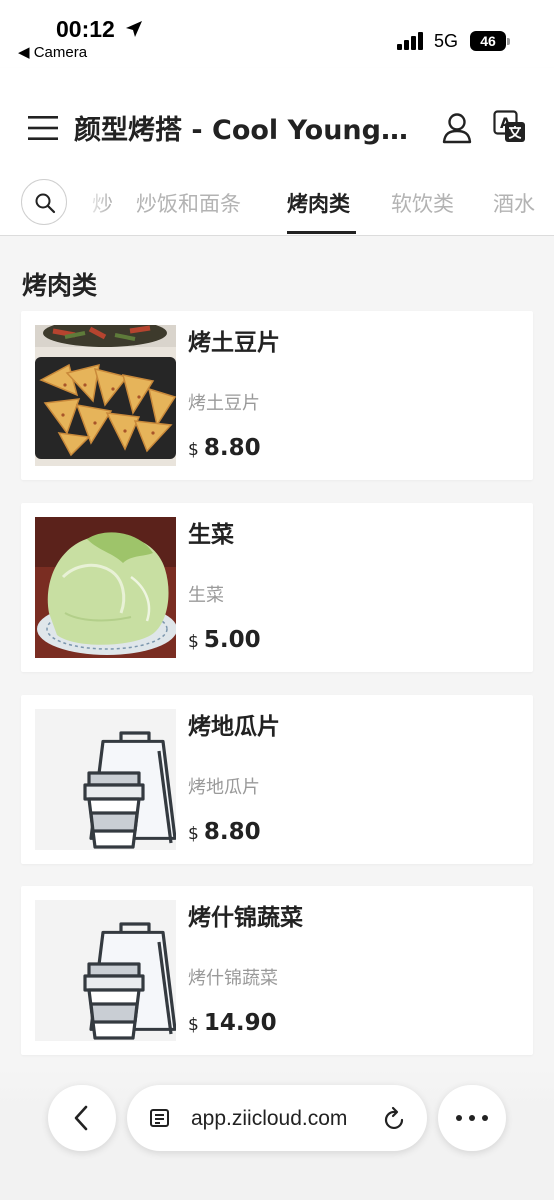  I want to click on active-tab-underline, so click(321, 232).